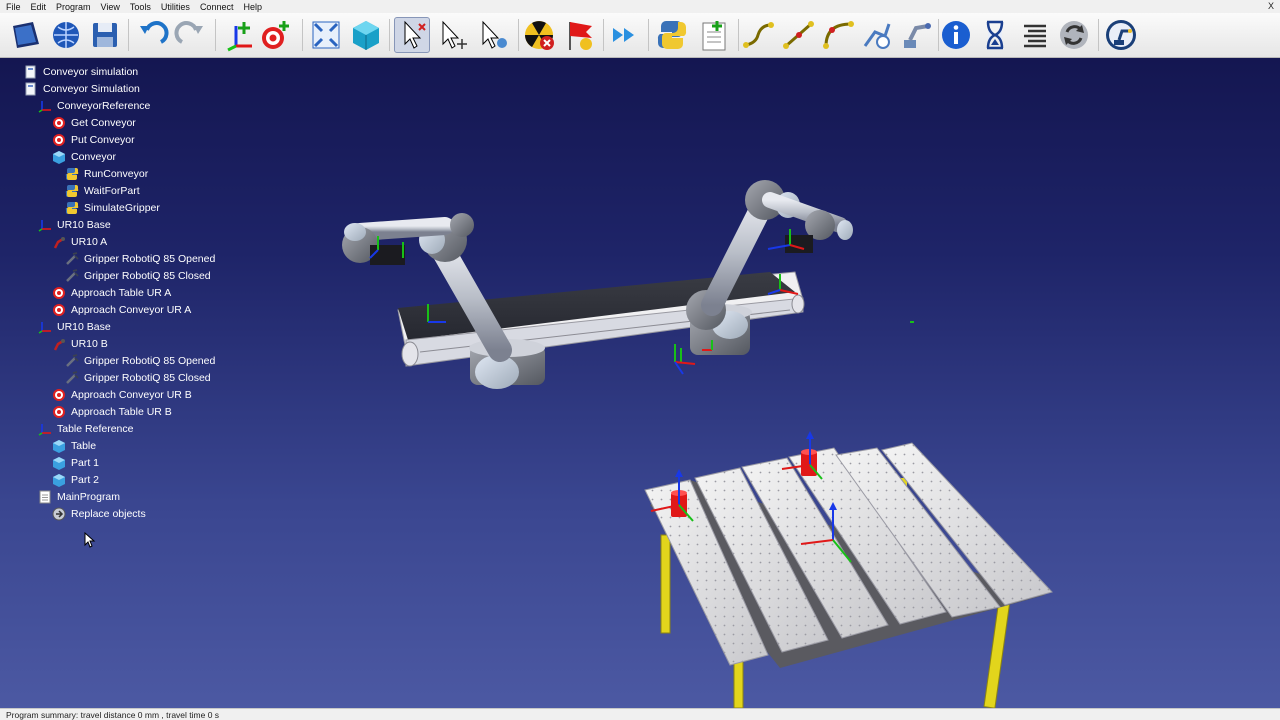 The image size is (1280, 720). I want to click on tree-item: Part 1, so click(75, 462).